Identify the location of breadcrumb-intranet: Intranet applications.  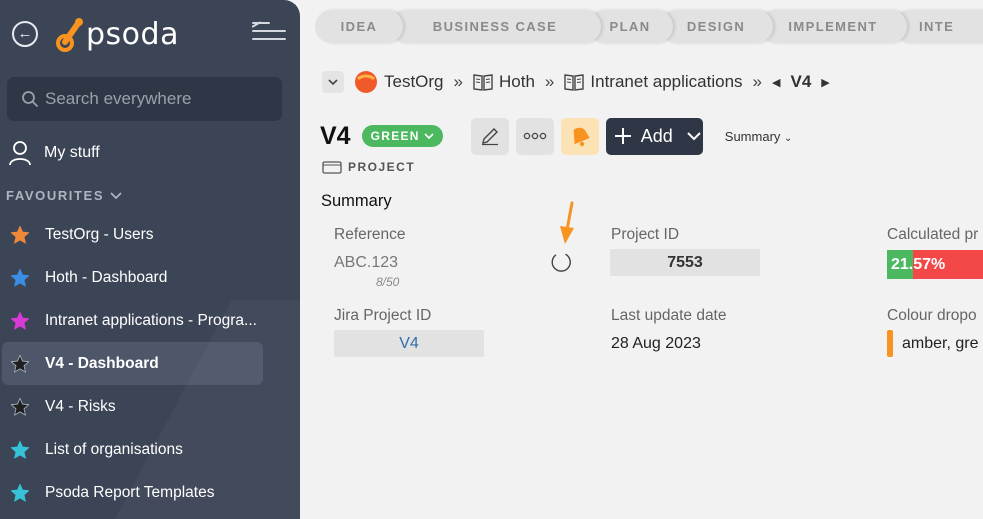
(653, 82).